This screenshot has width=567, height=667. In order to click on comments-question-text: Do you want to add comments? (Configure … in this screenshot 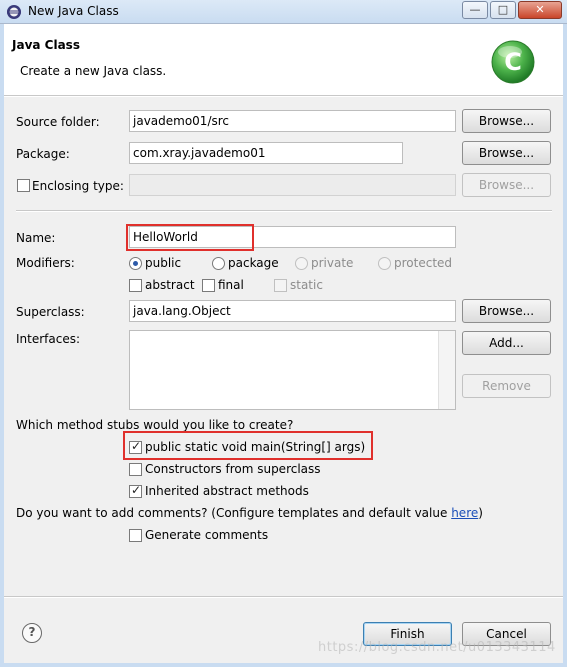, I will do `click(232, 513)`.